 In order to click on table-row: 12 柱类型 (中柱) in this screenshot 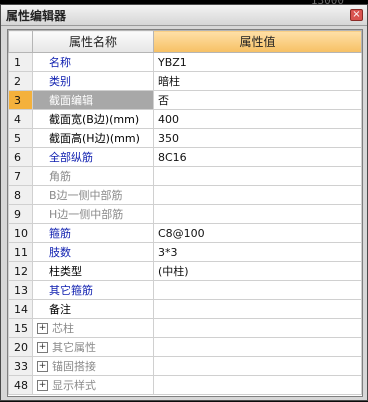, I will do `click(185, 271)`.